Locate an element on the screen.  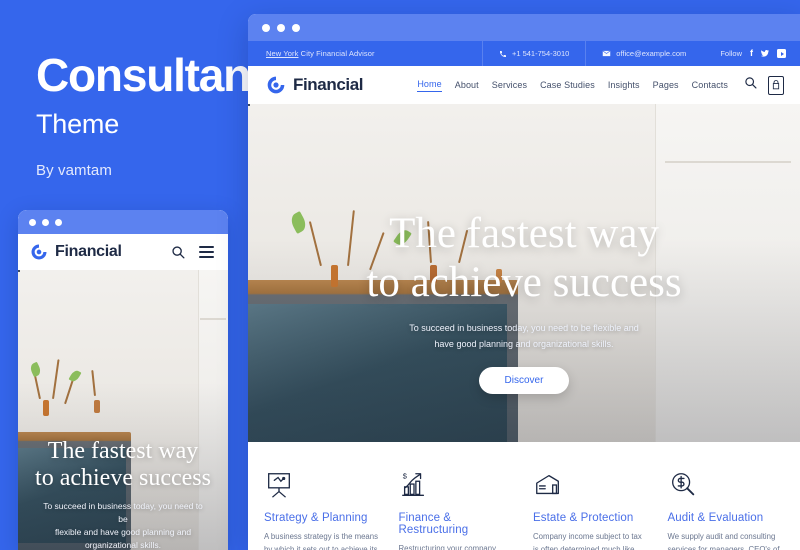
facebook-icon: f is located at coordinates (751, 53).